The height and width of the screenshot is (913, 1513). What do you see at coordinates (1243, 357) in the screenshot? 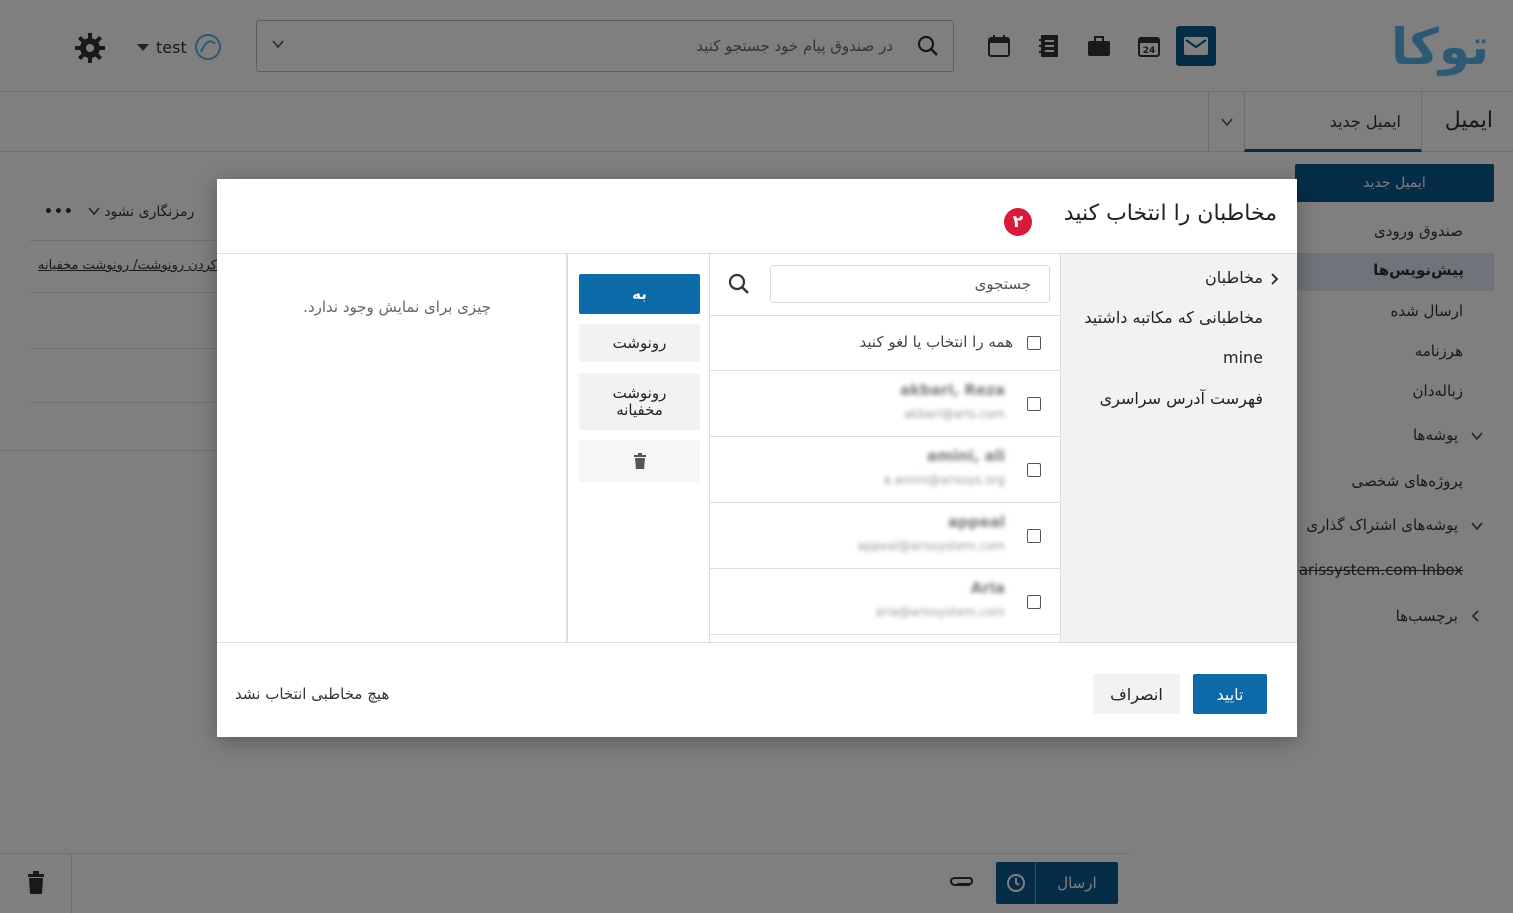
I see `nav-item-mine: mine` at bounding box center [1243, 357].